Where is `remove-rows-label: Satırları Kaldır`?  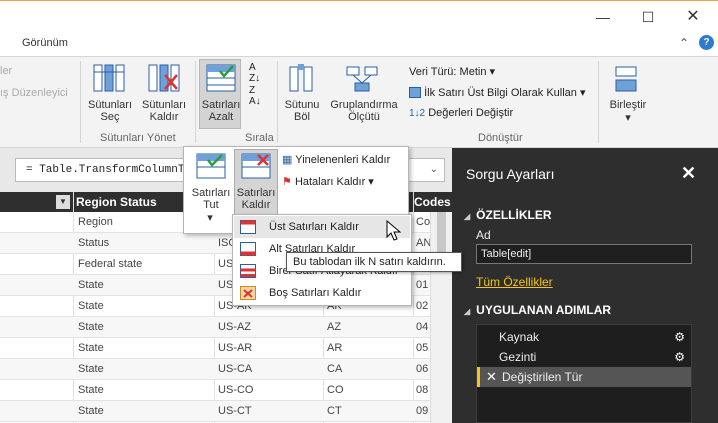
remove-rows-label: Satırları Kaldır is located at coordinates (256, 199).